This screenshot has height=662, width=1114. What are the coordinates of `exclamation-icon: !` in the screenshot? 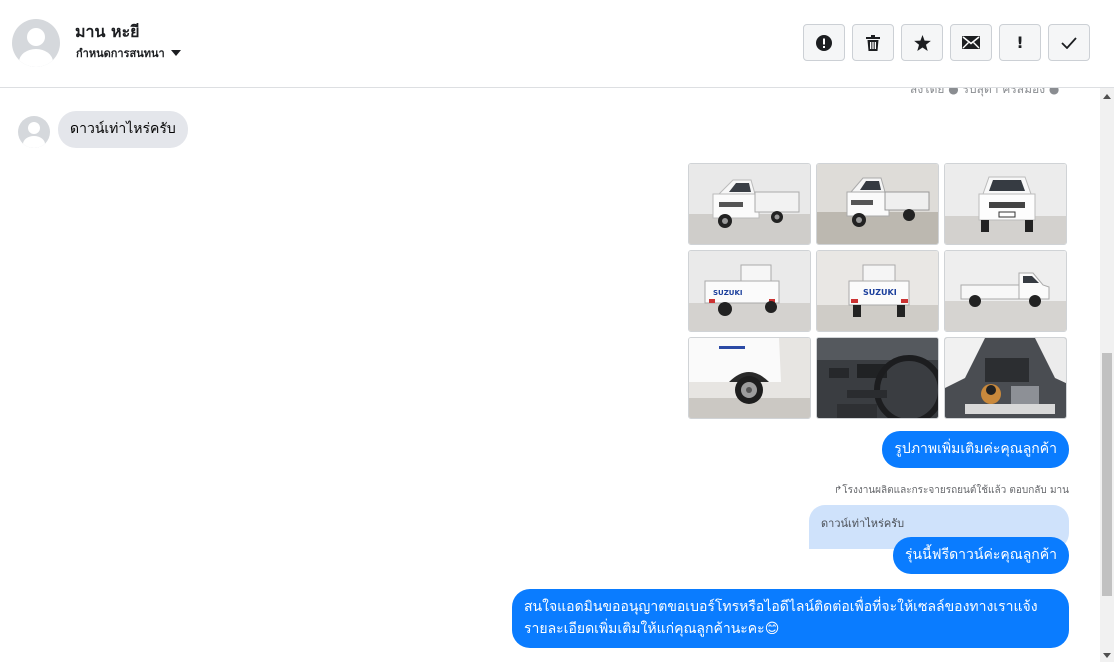 It's located at (1020, 42).